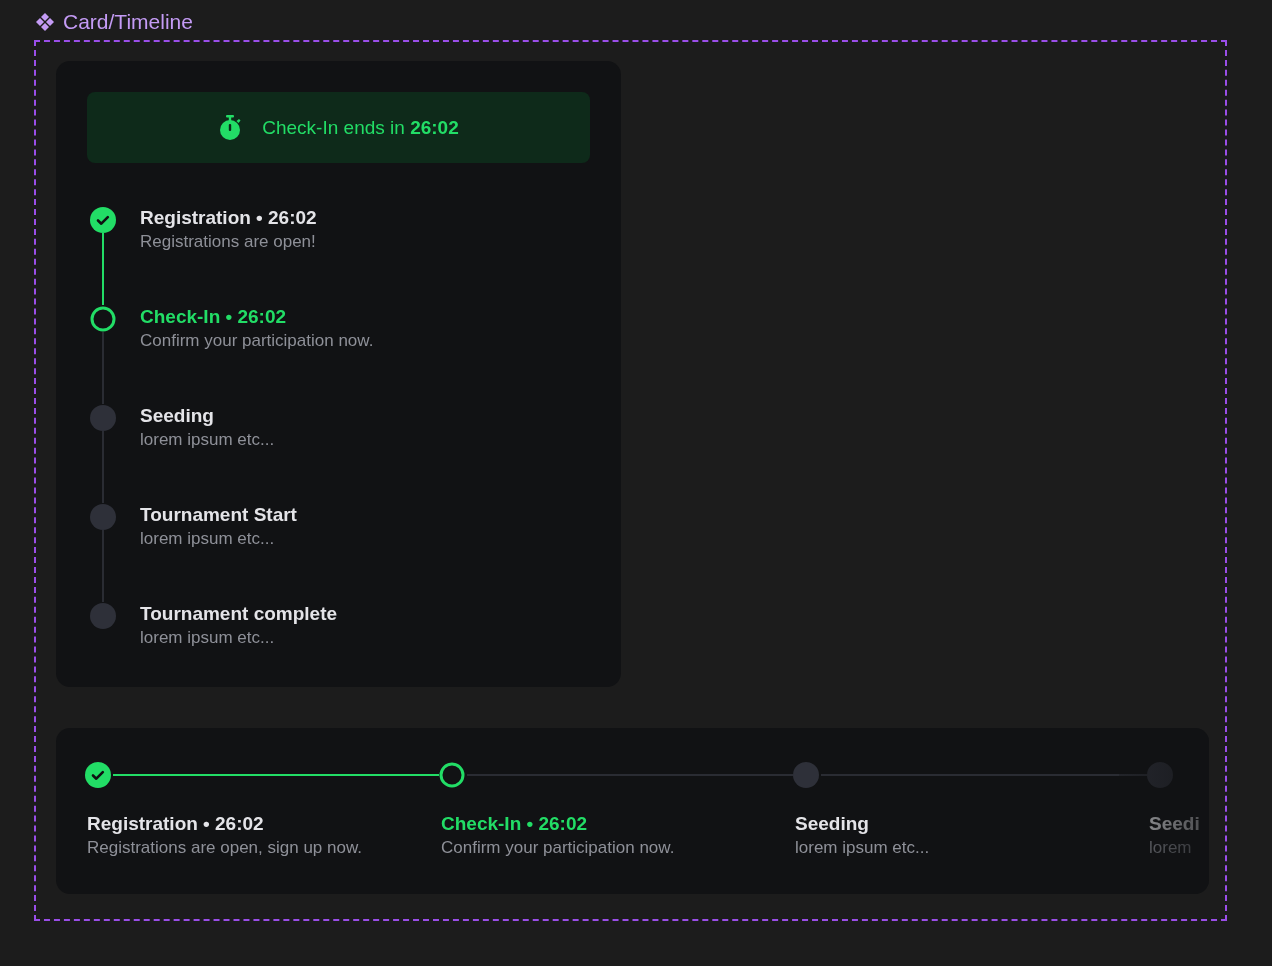  I want to click on step-description: lorem, so click(1171, 848).